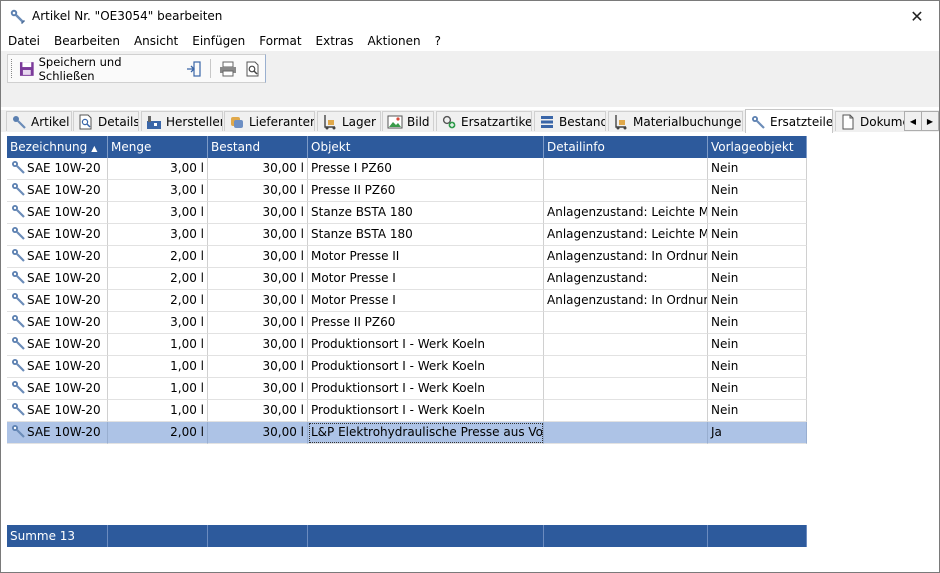  Describe the element at coordinates (870, 121) in the screenshot. I see `tab-dokumente: Dokumente` at that location.